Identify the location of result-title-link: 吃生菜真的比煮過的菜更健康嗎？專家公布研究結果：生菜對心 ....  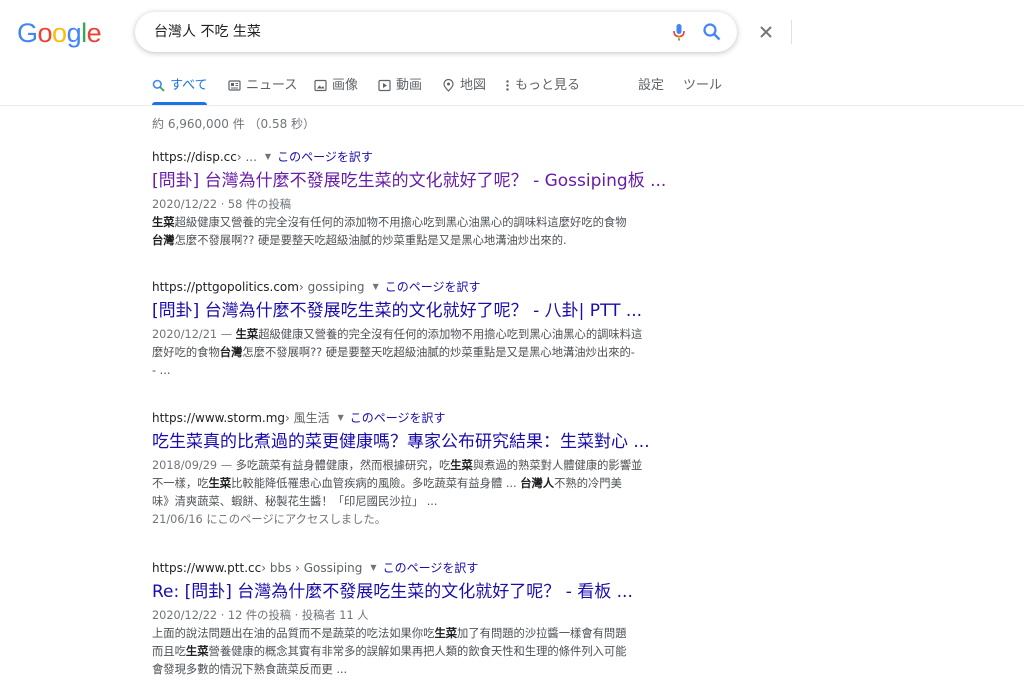
(422, 442).